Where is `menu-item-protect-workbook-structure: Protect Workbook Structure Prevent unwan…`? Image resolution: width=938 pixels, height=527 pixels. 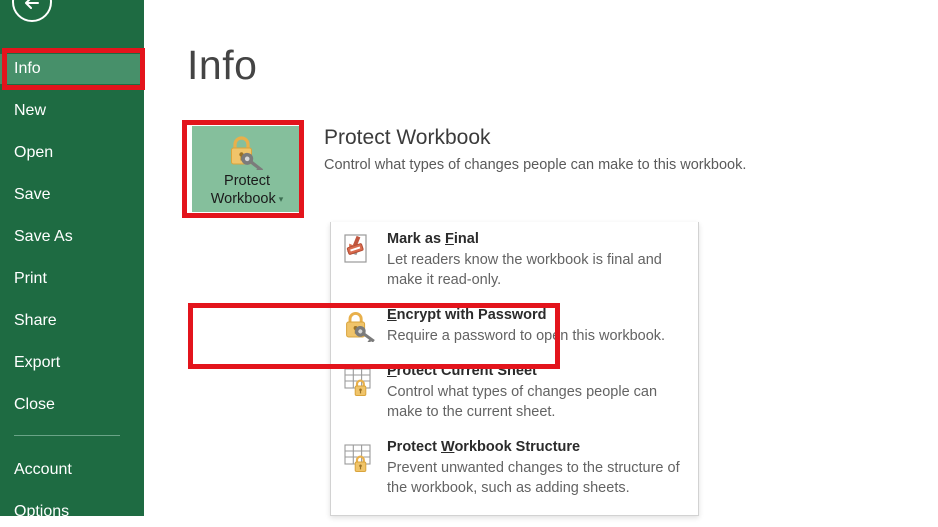 menu-item-protect-workbook-structure: Protect Workbook Structure Prevent unwan… is located at coordinates (514, 468).